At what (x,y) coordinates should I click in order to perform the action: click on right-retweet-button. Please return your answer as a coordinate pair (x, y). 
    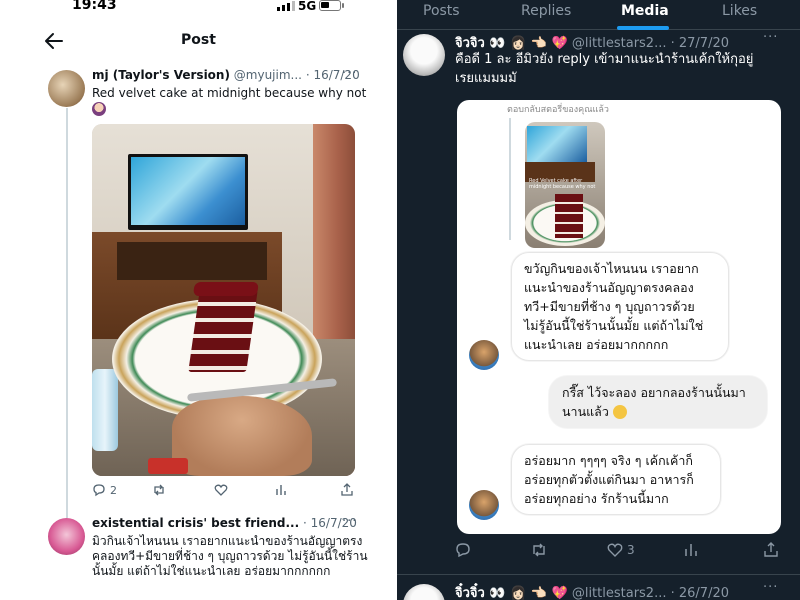
    Looking at the image, I should click on (539, 550).